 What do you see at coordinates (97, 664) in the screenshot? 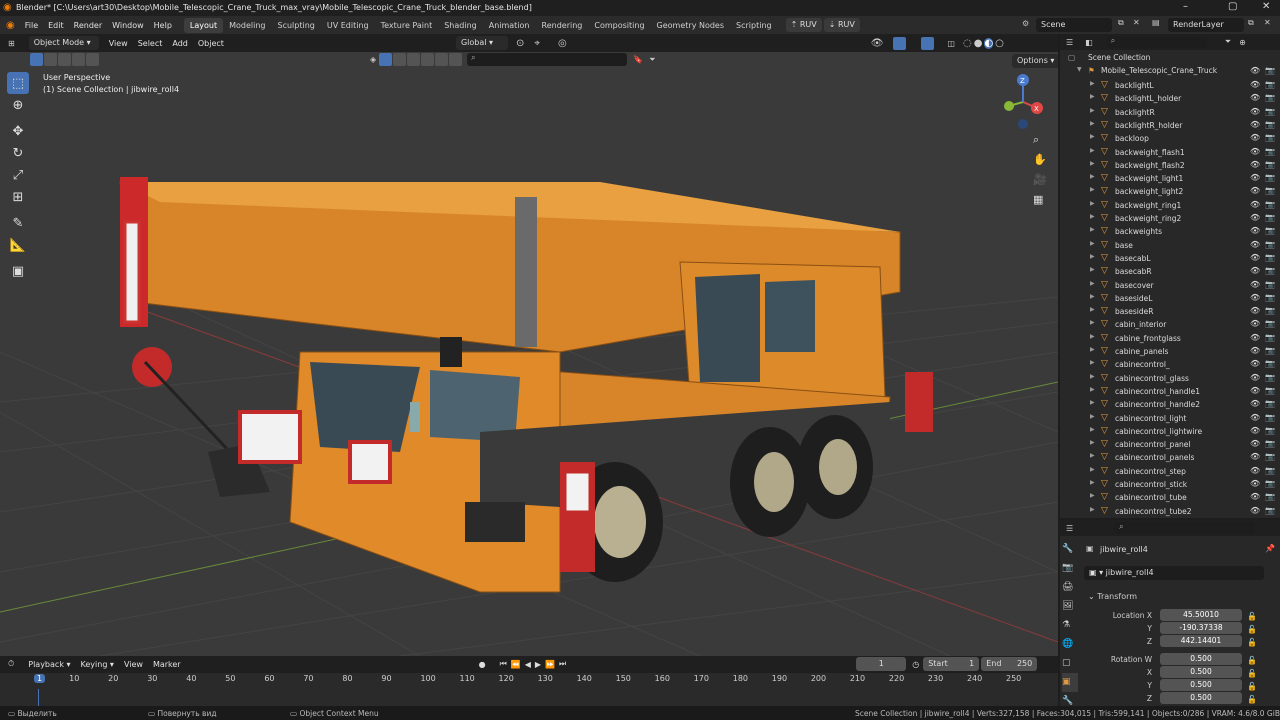
I see `menu-keying: Keying ▾` at bounding box center [97, 664].